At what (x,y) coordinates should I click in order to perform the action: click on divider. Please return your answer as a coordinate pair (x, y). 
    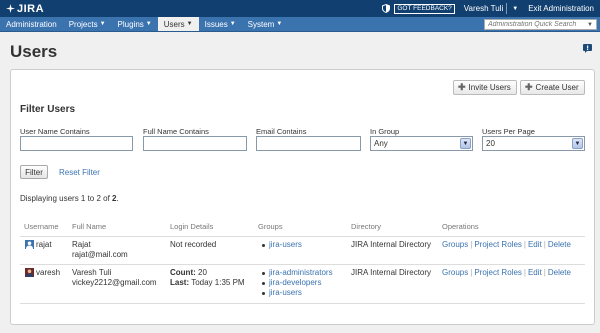
    Looking at the image, I should click on (507, 8).